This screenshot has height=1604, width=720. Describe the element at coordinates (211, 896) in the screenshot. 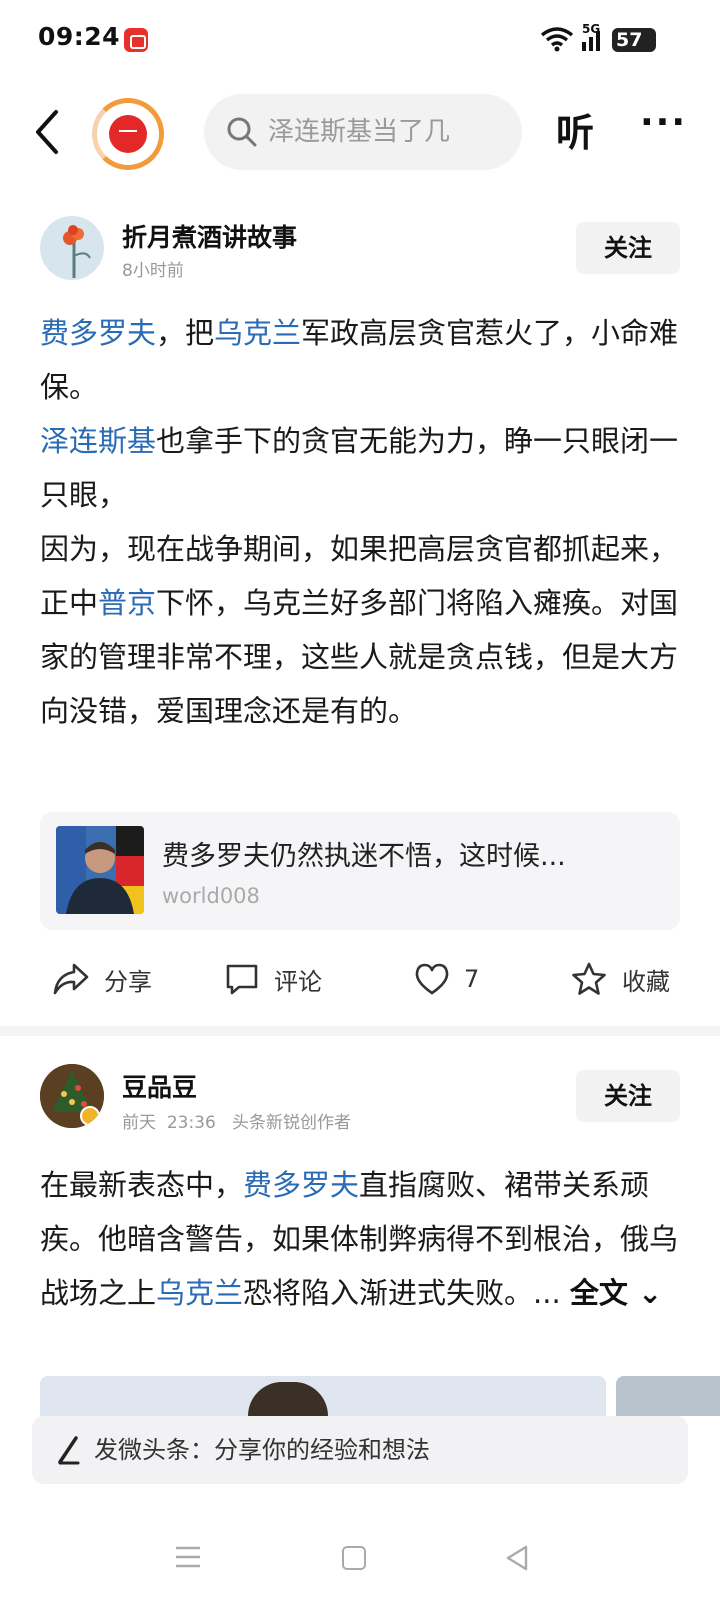

I see `linked-article-source: world008` at that location.